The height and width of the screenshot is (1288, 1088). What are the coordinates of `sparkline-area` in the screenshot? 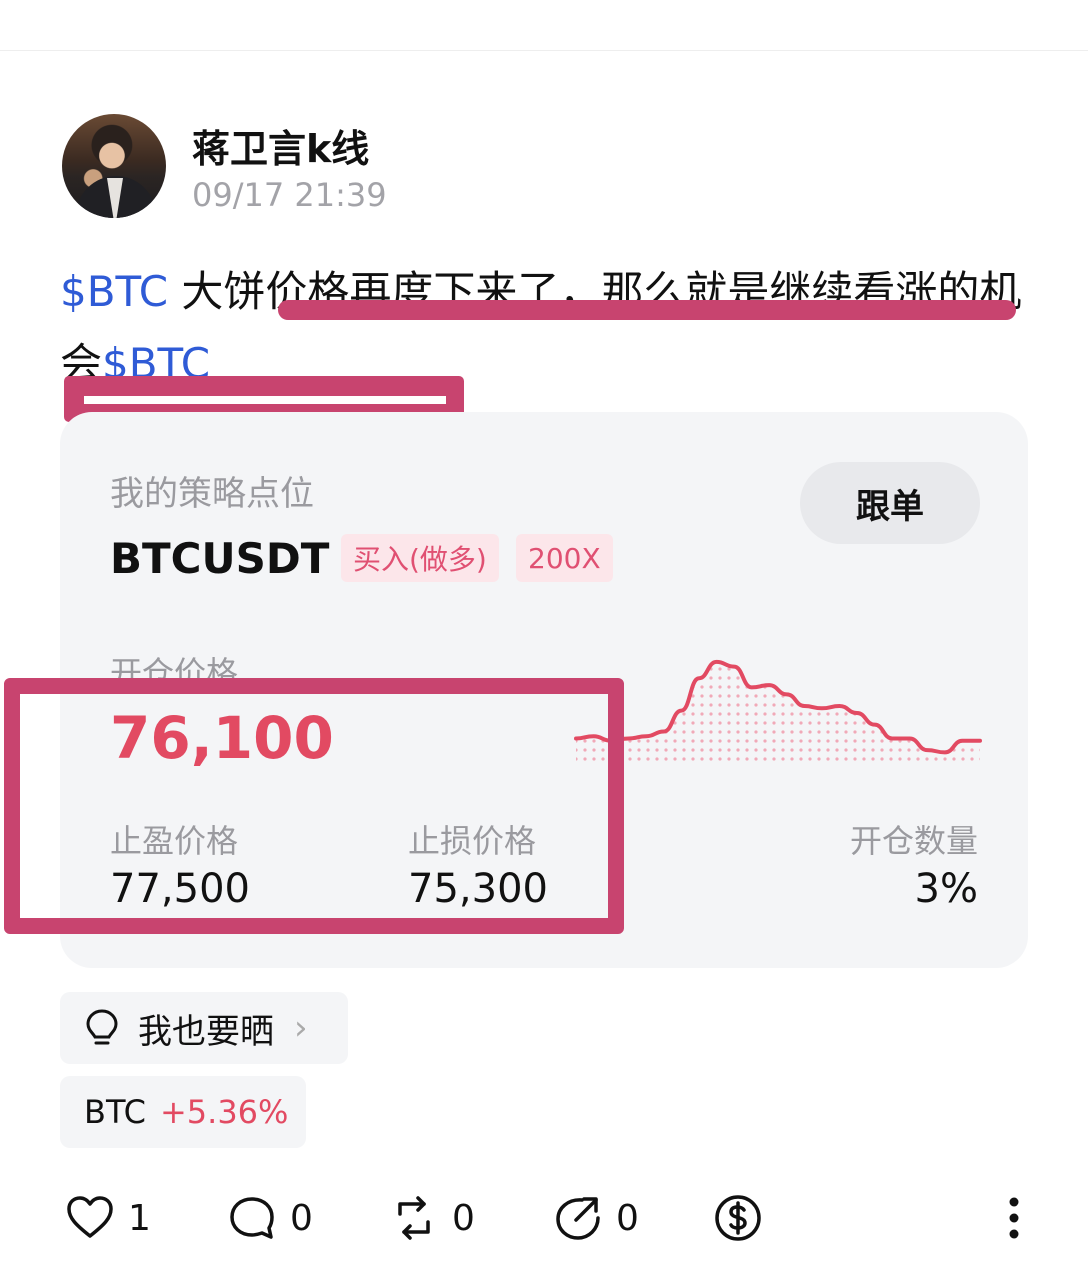 It's located at (778, 712).